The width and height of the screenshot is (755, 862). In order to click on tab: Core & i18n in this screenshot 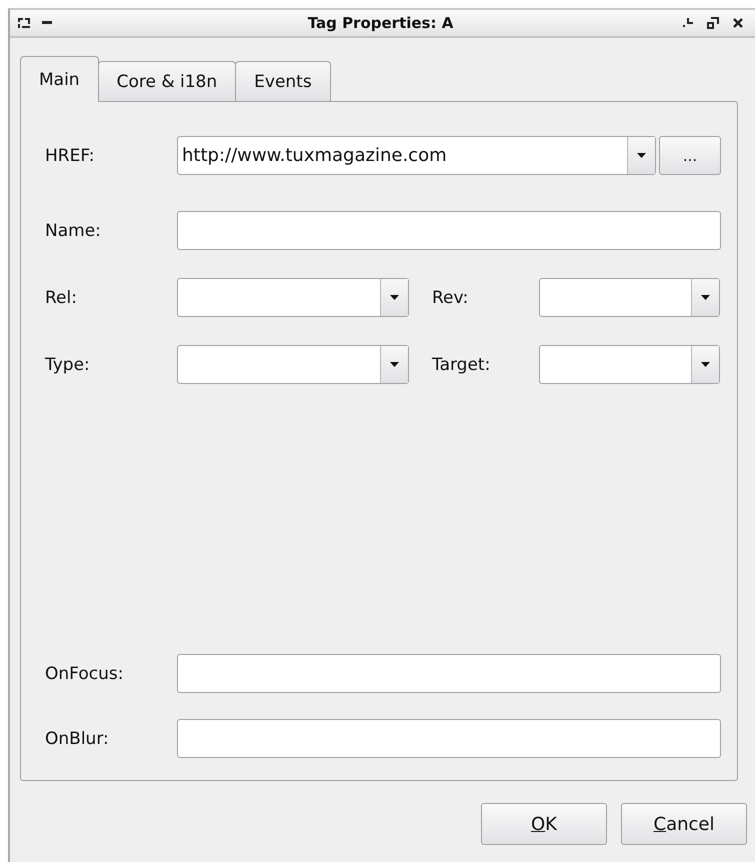, I will do `click(167, 81)`.